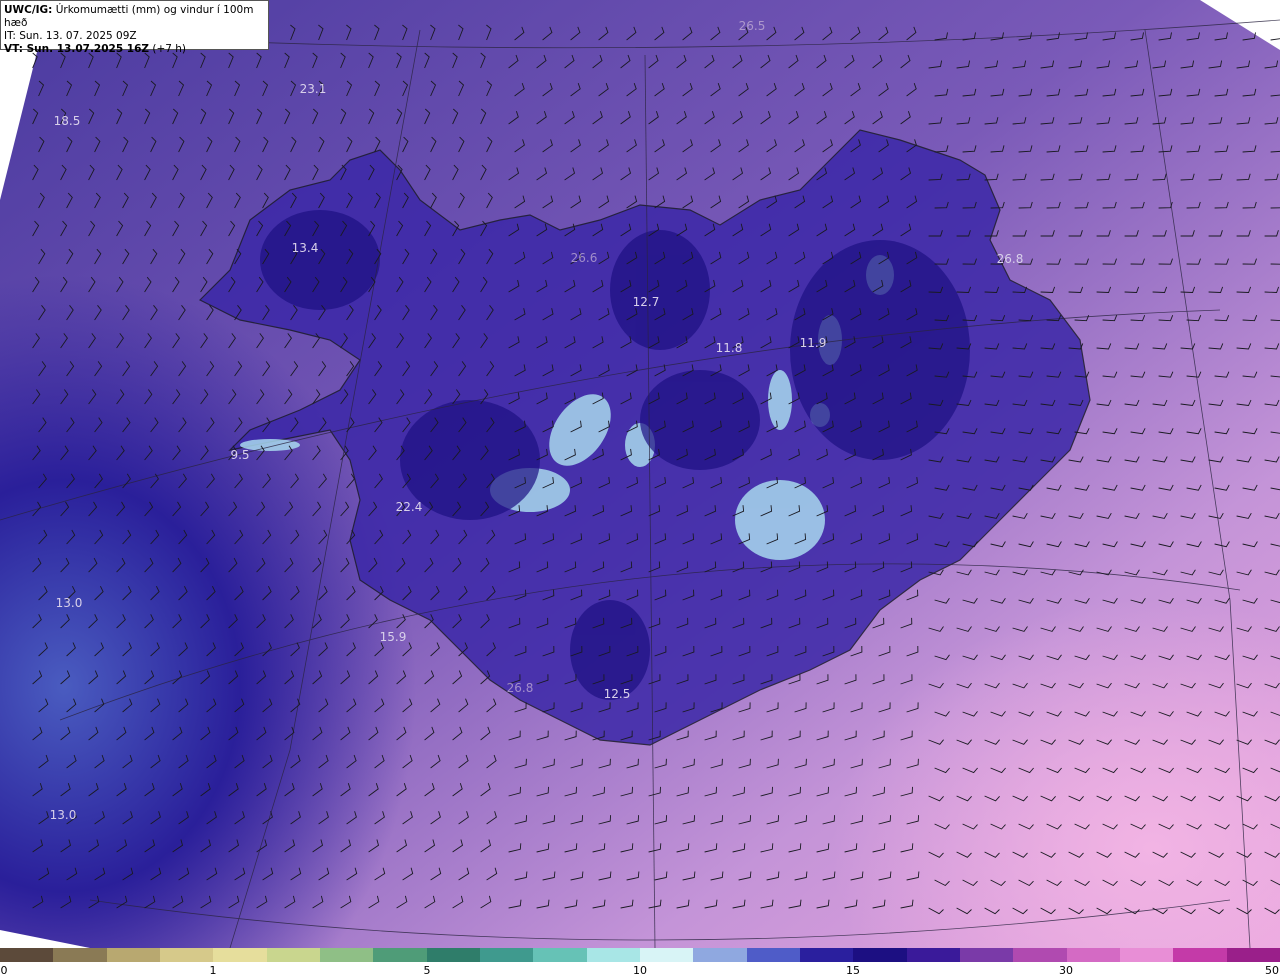  Describe the element at coordinates (1272, 970) in the screenshot. I see `colorbar-tick-label: 50` at that location.